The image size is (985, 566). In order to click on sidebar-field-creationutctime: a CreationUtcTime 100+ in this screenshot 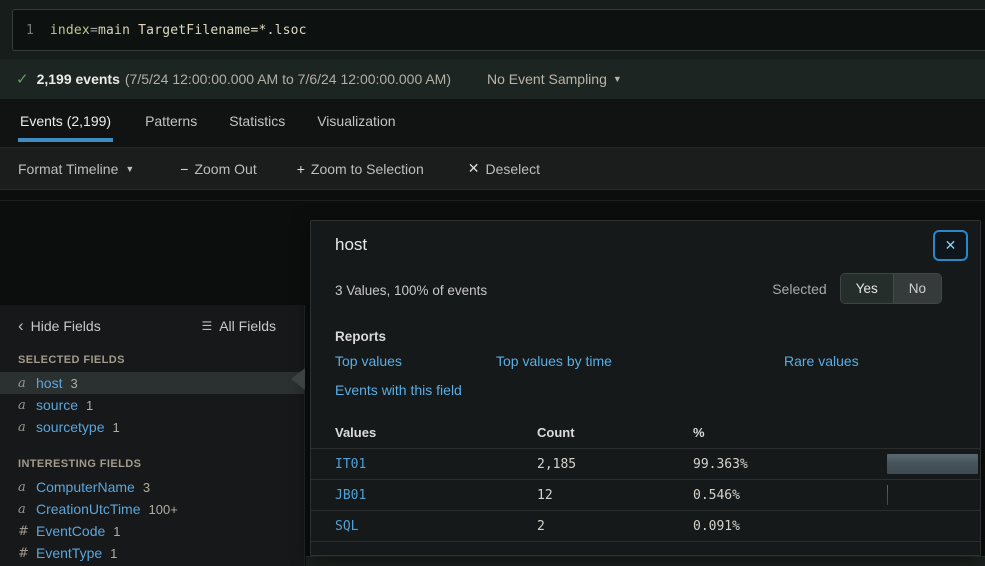, I will do `click(152, 509)`.